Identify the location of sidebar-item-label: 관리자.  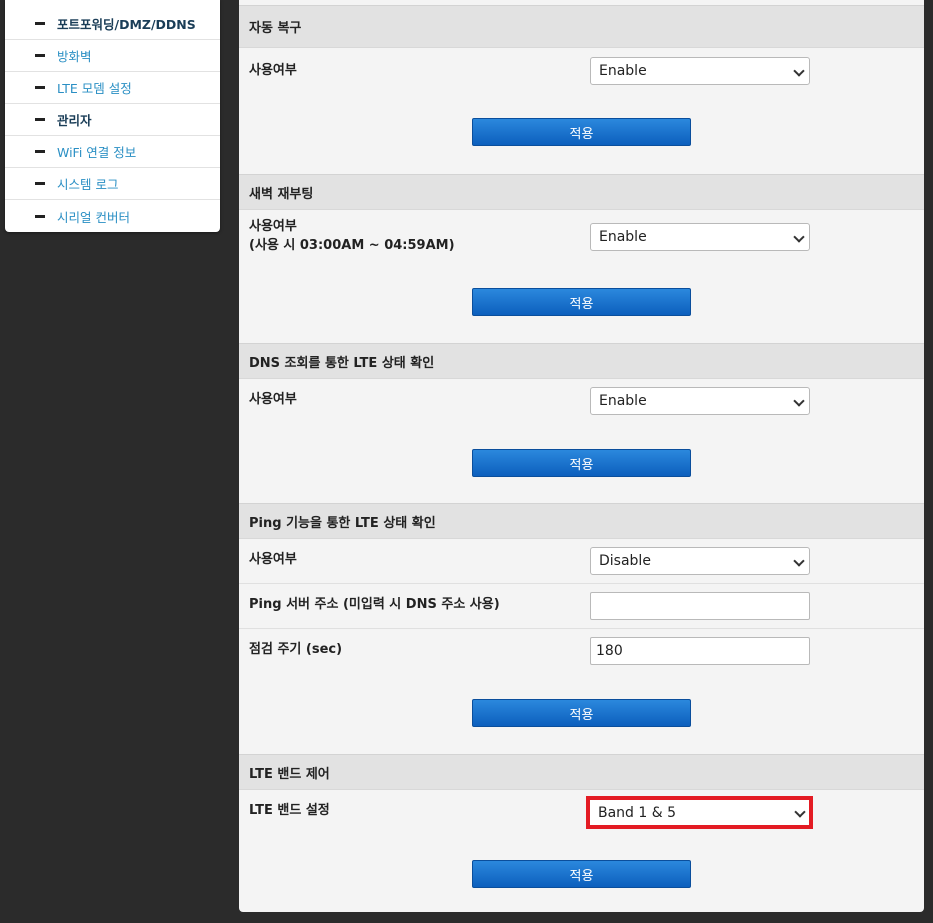
(74, 120).